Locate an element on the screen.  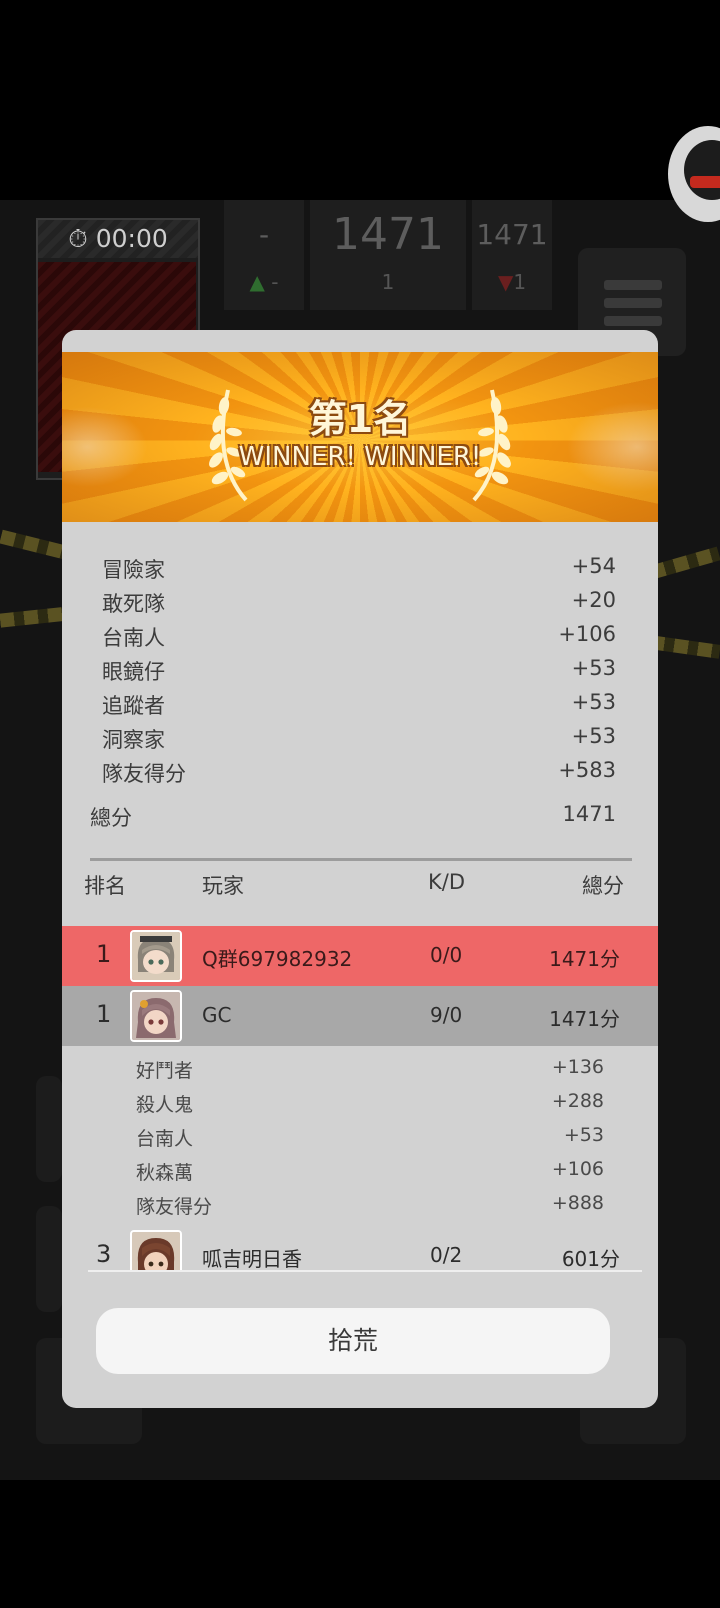
player-kd: 9/0 is located at coordinates (446, 1015).